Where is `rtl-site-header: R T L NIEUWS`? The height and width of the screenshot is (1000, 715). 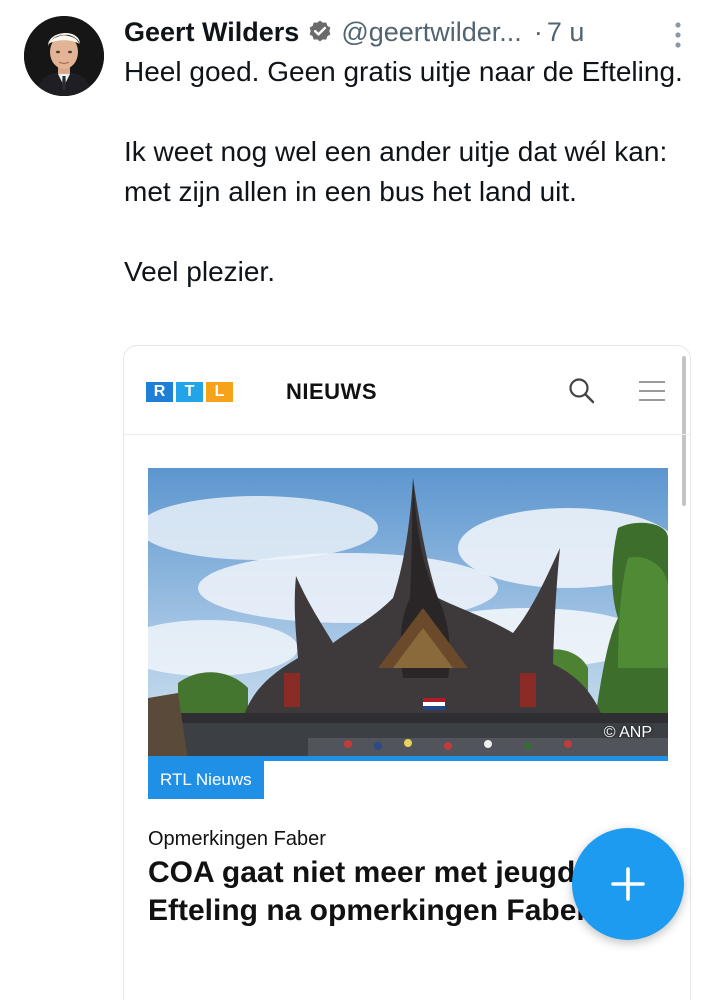
rtl-site-header: R T L NIEUWS is located at coordinates (407, 390).